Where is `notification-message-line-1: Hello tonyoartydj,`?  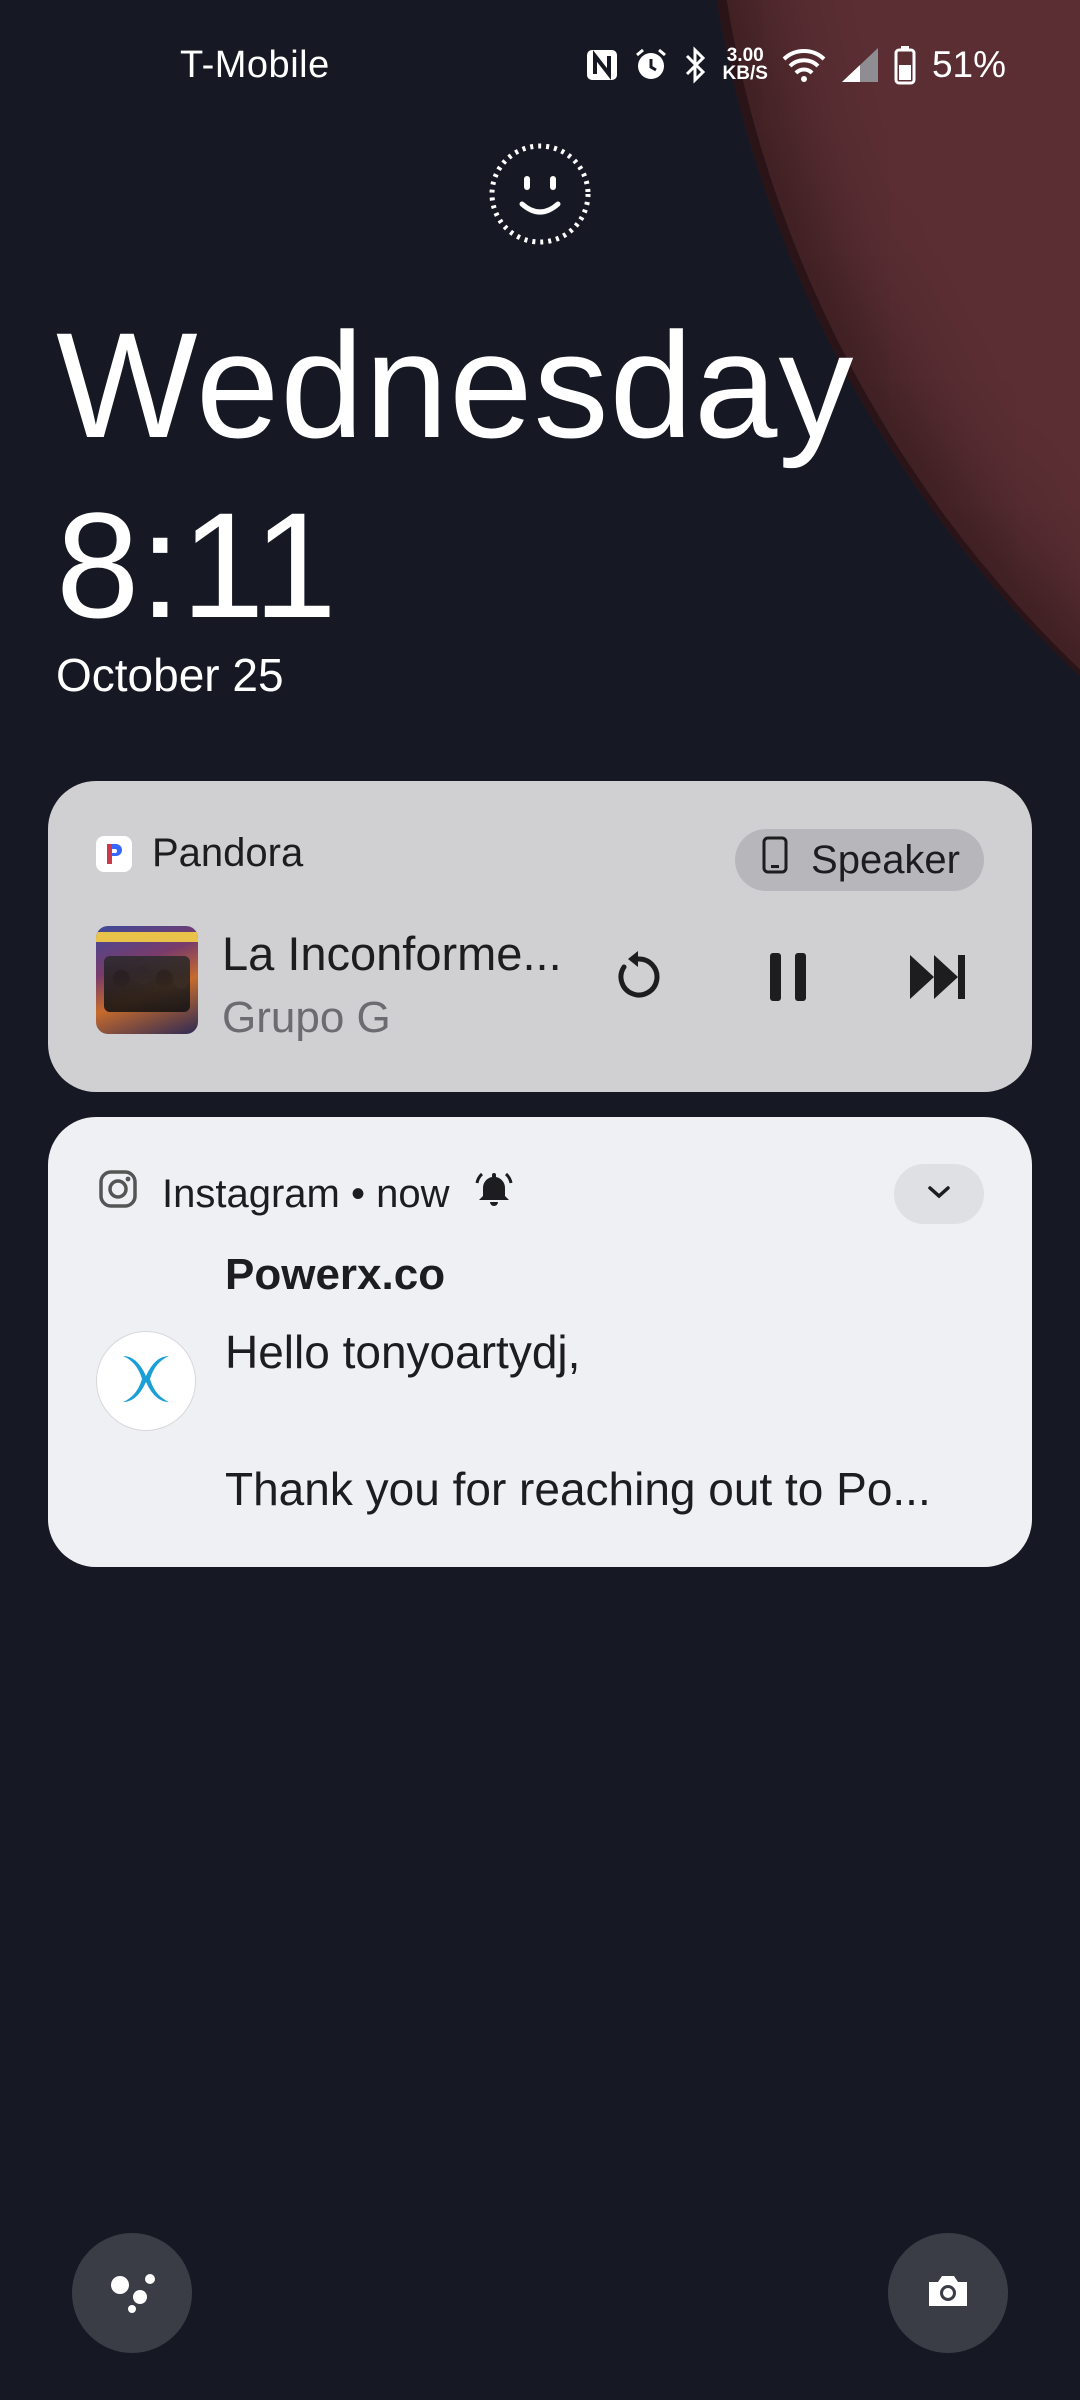
notification-message-line-1: Hello tonyoartydj, is located at coordinates (403, 1352).